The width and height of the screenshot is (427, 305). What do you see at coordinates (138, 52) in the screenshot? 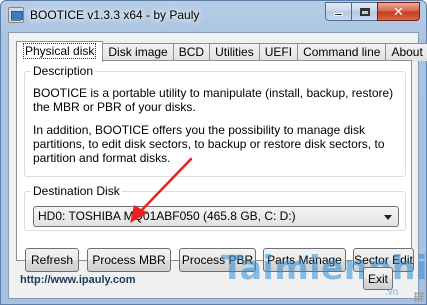
I see `tab-disk-image: Disk image` at bounding box center [138, 52].